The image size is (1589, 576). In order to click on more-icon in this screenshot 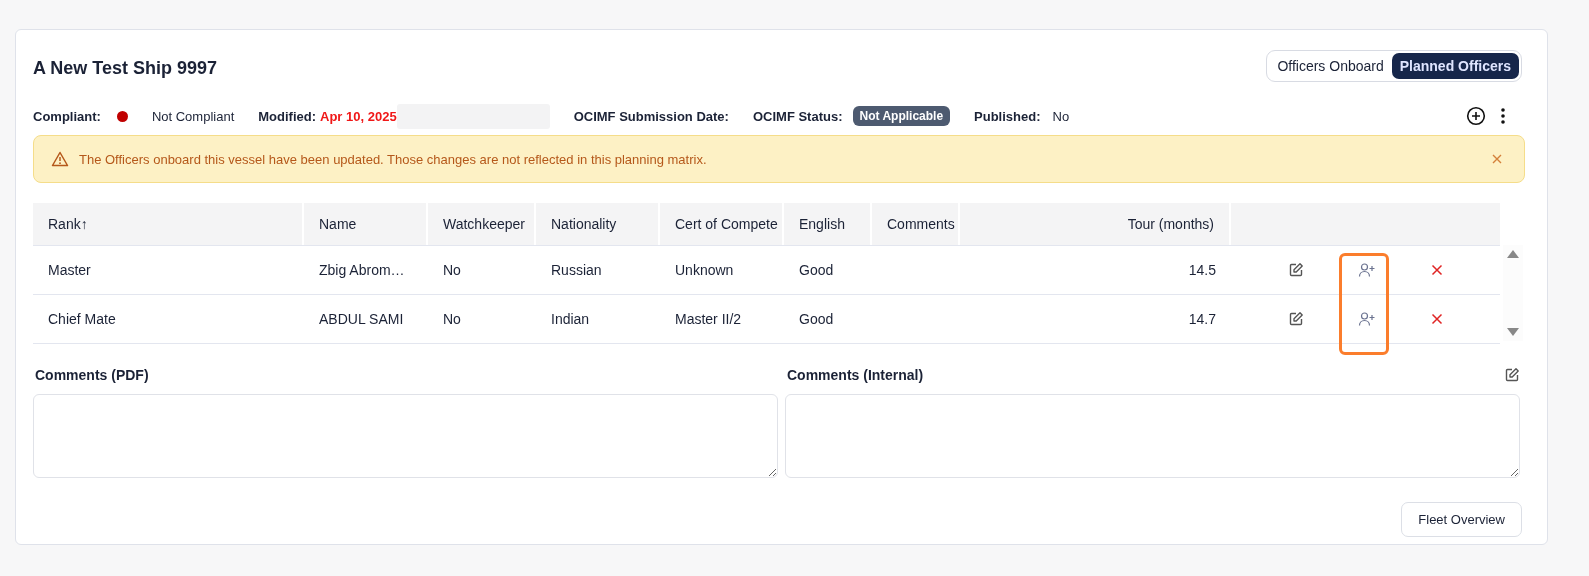, I will do `click(1503, 116)`.